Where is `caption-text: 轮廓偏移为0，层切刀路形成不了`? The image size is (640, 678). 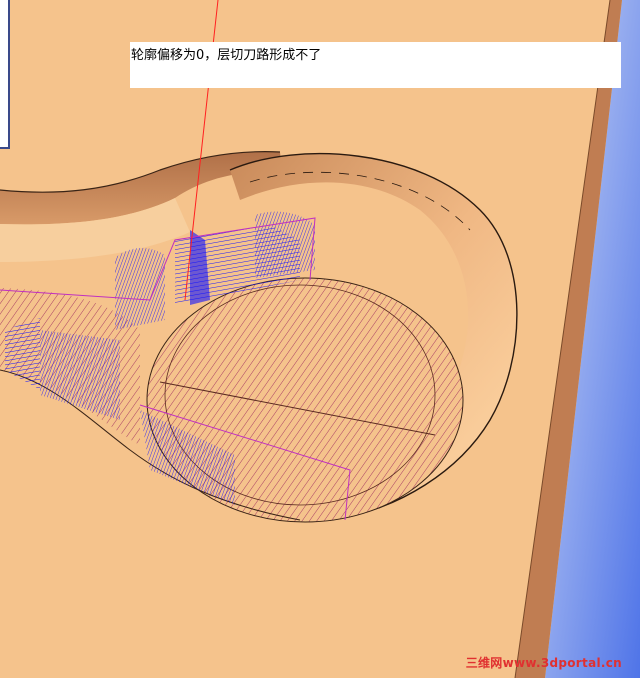
caption-text: 轮廓偏移为0，层切刀路形成不了 is located at coordinates (226, 55).